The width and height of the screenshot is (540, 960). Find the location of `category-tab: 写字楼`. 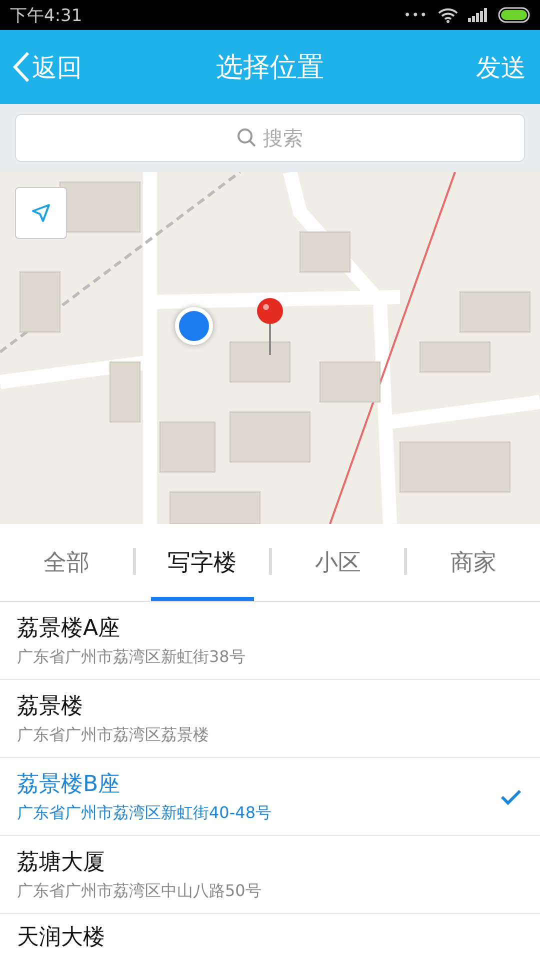

category-tab: 写字楼 is located at coordinates (202, 562).